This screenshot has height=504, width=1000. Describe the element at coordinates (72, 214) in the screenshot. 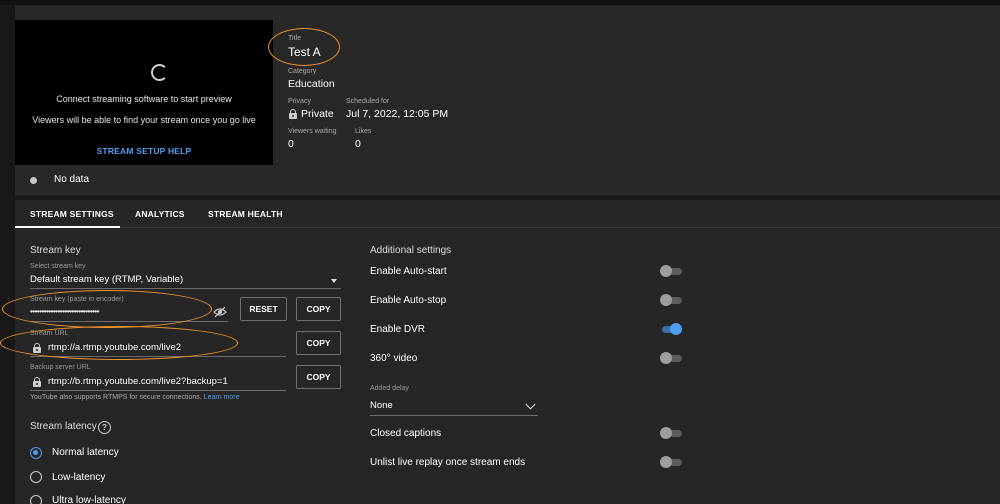

I see `tab-stream-settings: STREAM SETTINGS` at that location.